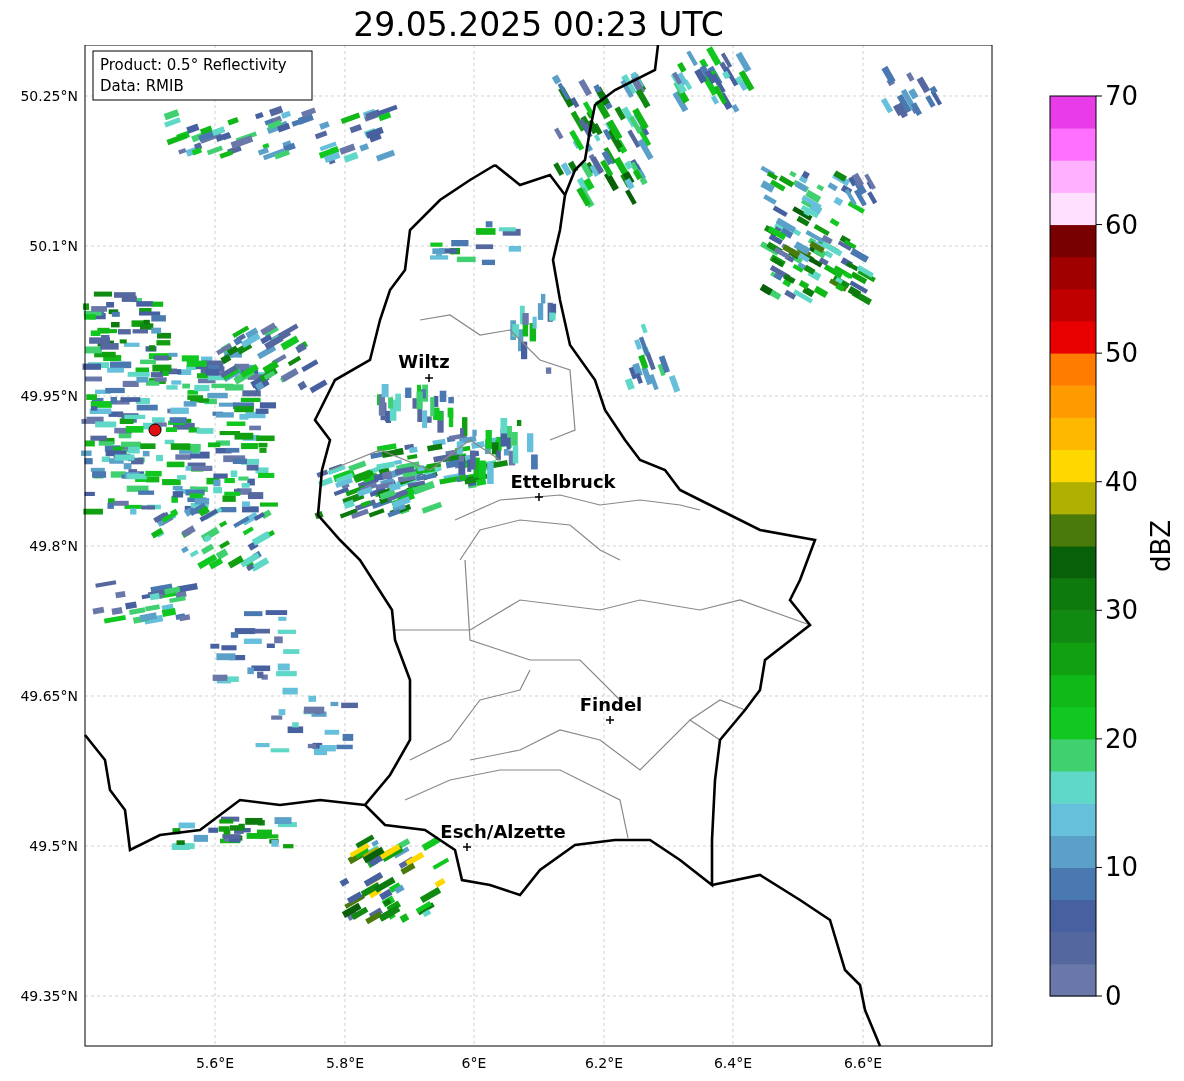 The image size is (1184, 1081). What do you see at coordinates (49, 996) in the screenshot?
I see `latitude-label: 49.35°N` at bounding box center [49, 996].